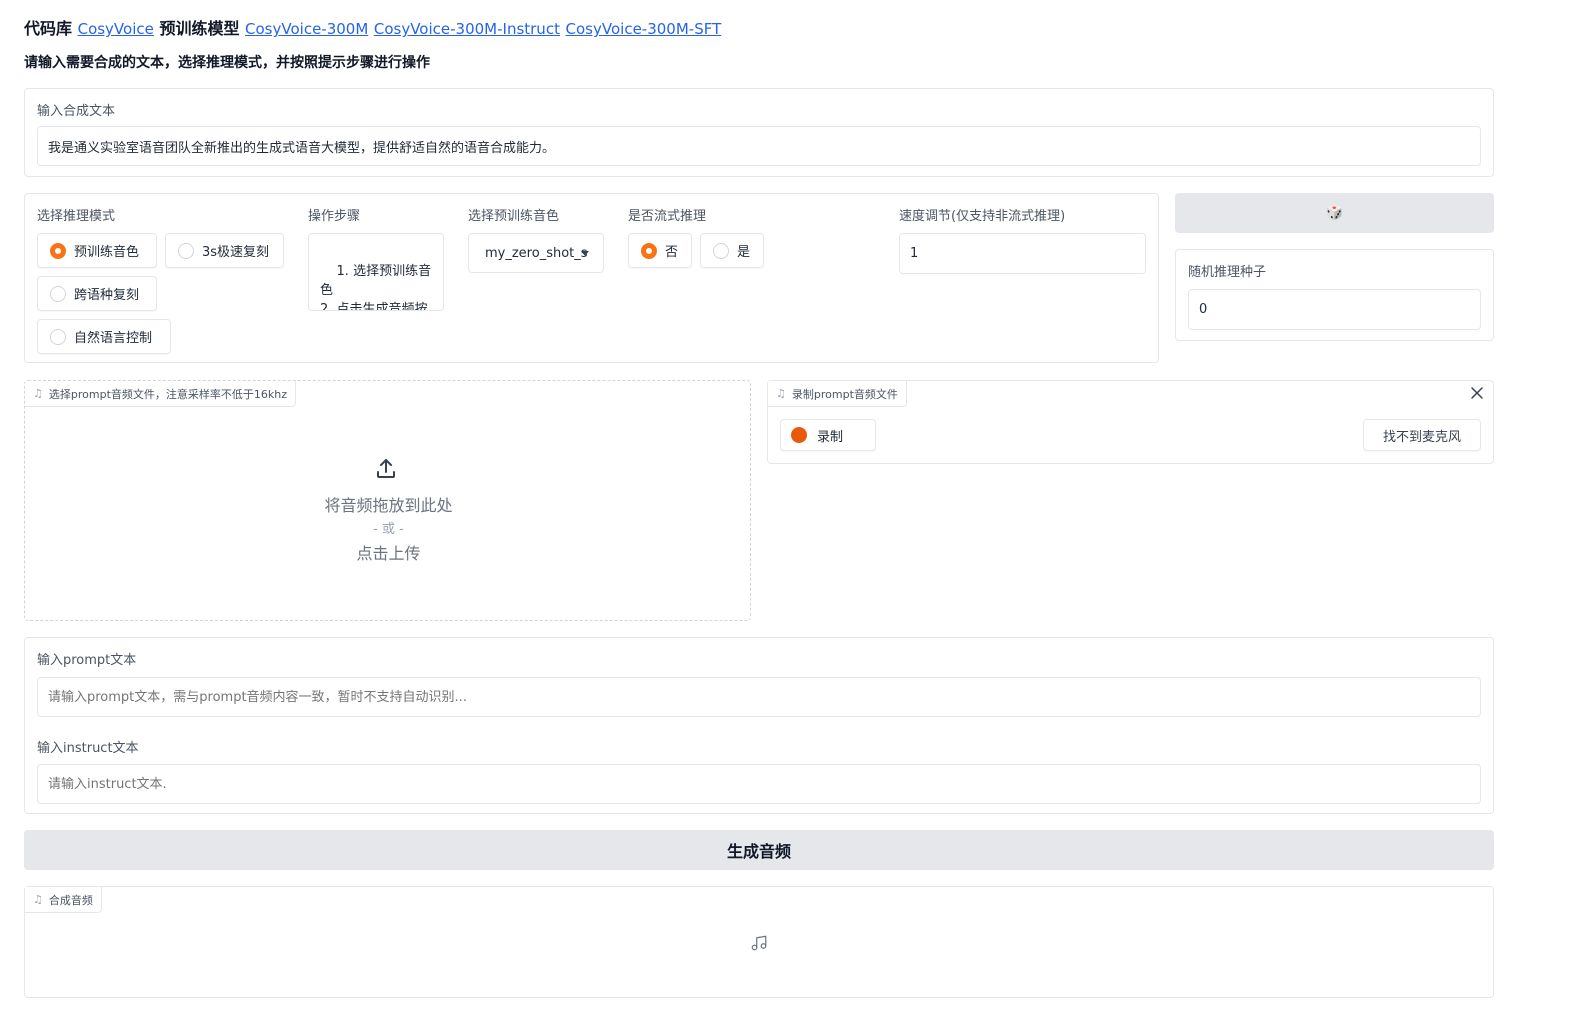 The height and width of the screenshot is (1017, 1570). Describe the element at coordinates (1227, 272) in the screenshot. I see `seed-label: 随机推理种子` at that location.